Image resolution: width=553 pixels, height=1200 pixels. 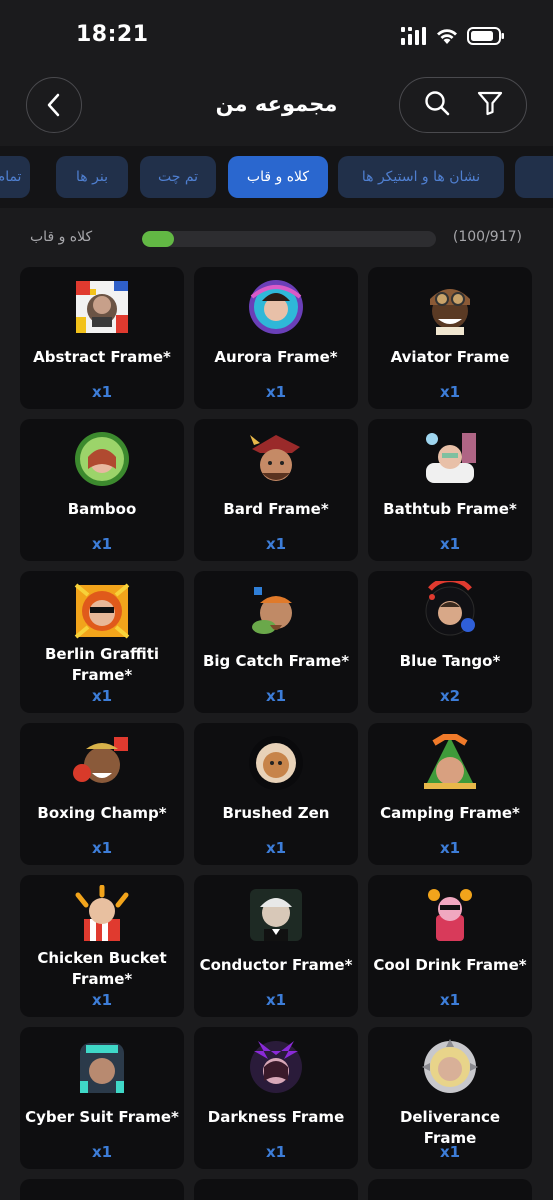 I want to click on frame-name: Cool Drink Frame*, so click(x=450, y=965).